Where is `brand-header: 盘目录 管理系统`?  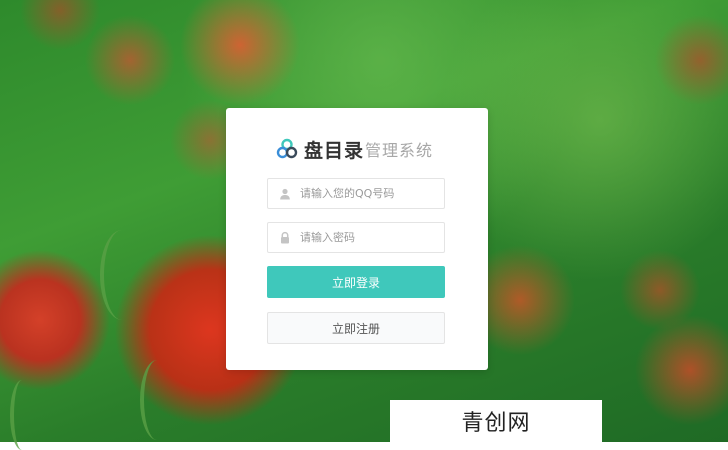 brand-header: 盘目录 管理系统 is located at coordinates (354, 149).